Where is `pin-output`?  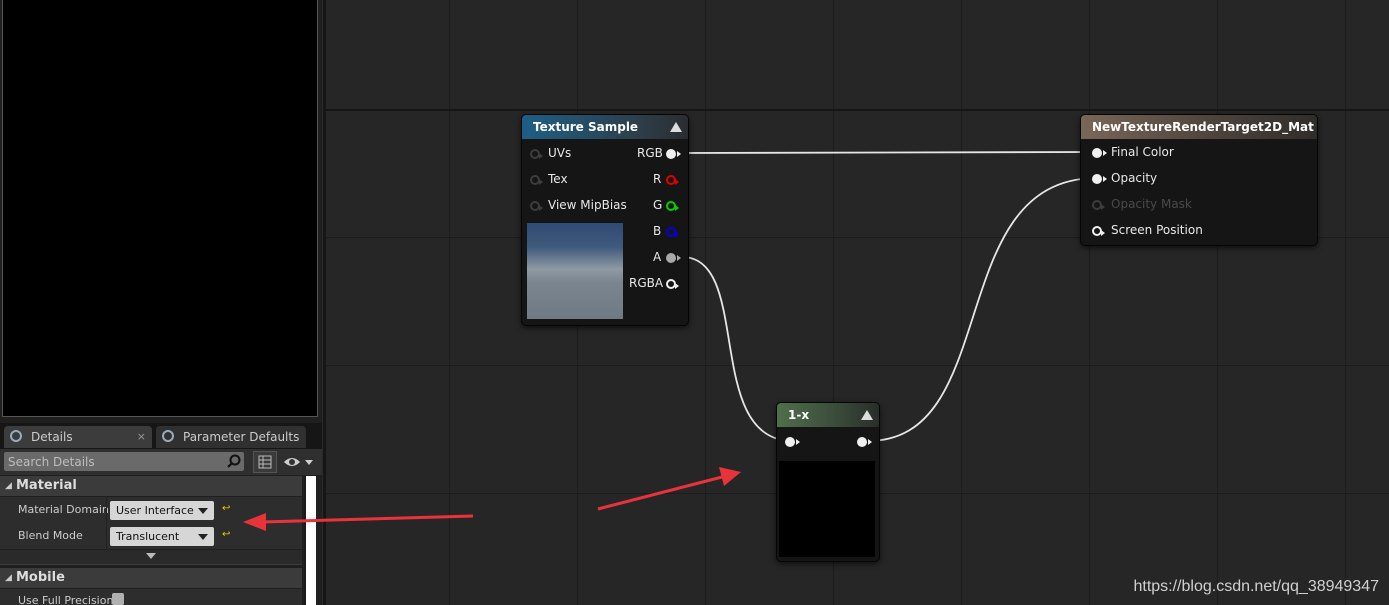
pin-output is located at coordinates (864, 442).